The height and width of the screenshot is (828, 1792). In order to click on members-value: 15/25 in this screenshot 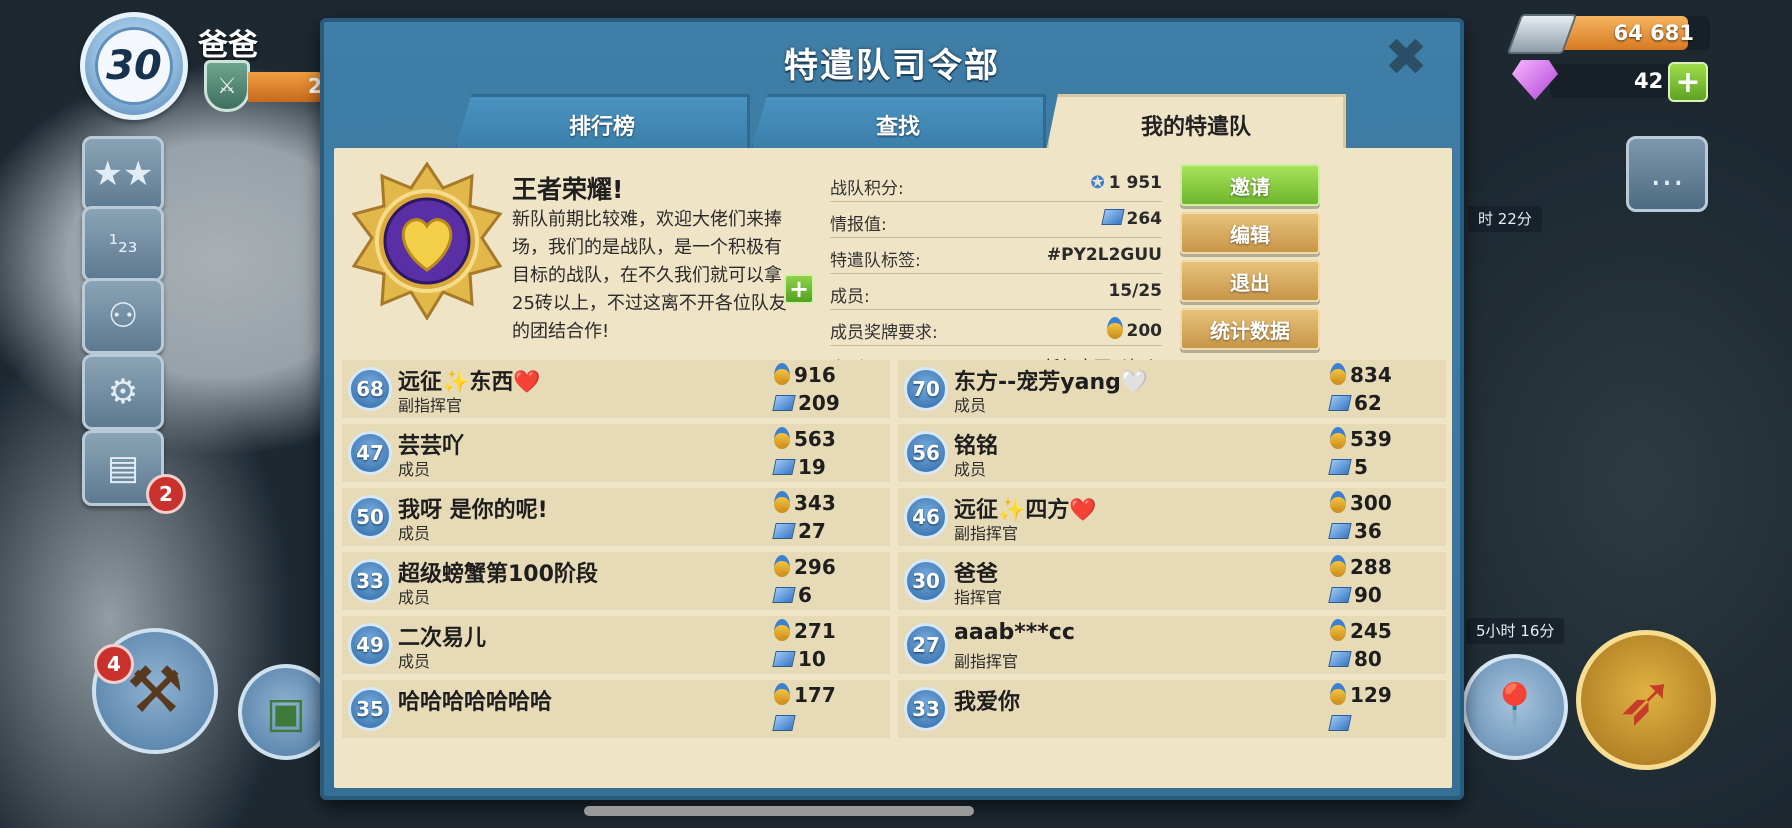, I will do `click(1135, 291)`.